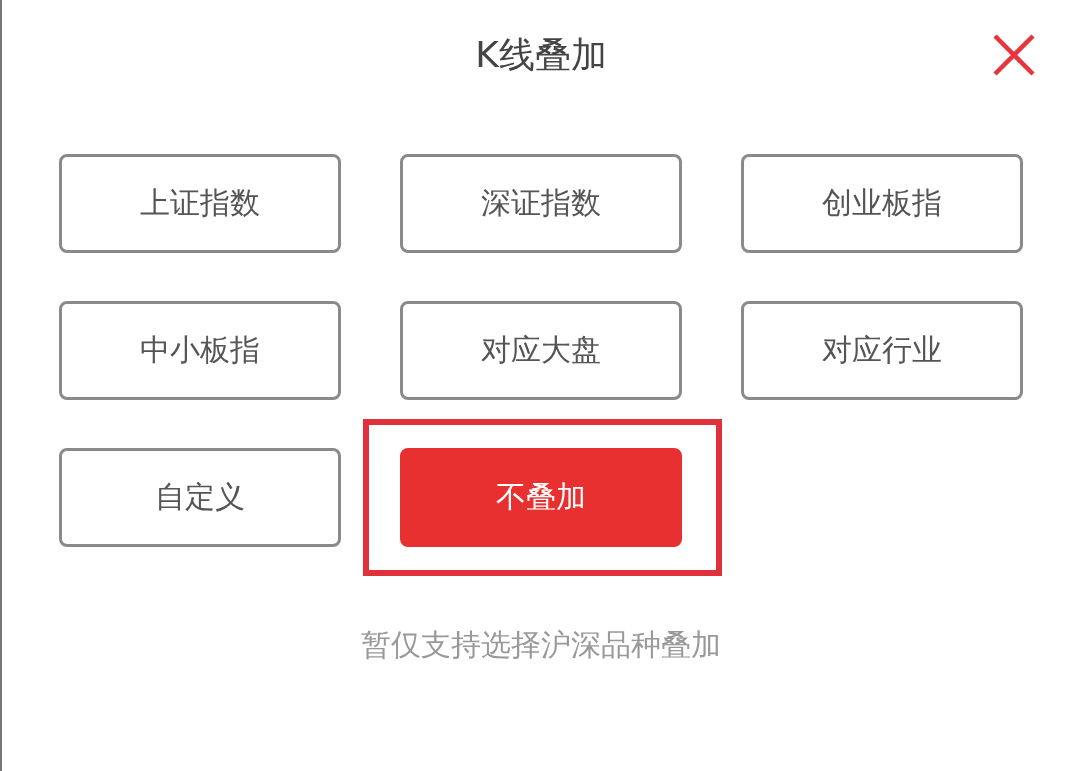 This screenshot has height=771, width=1080. Describe the element at coordinates (541, 203) in the screenshot. I see `option-button: 深证指数` at that location.